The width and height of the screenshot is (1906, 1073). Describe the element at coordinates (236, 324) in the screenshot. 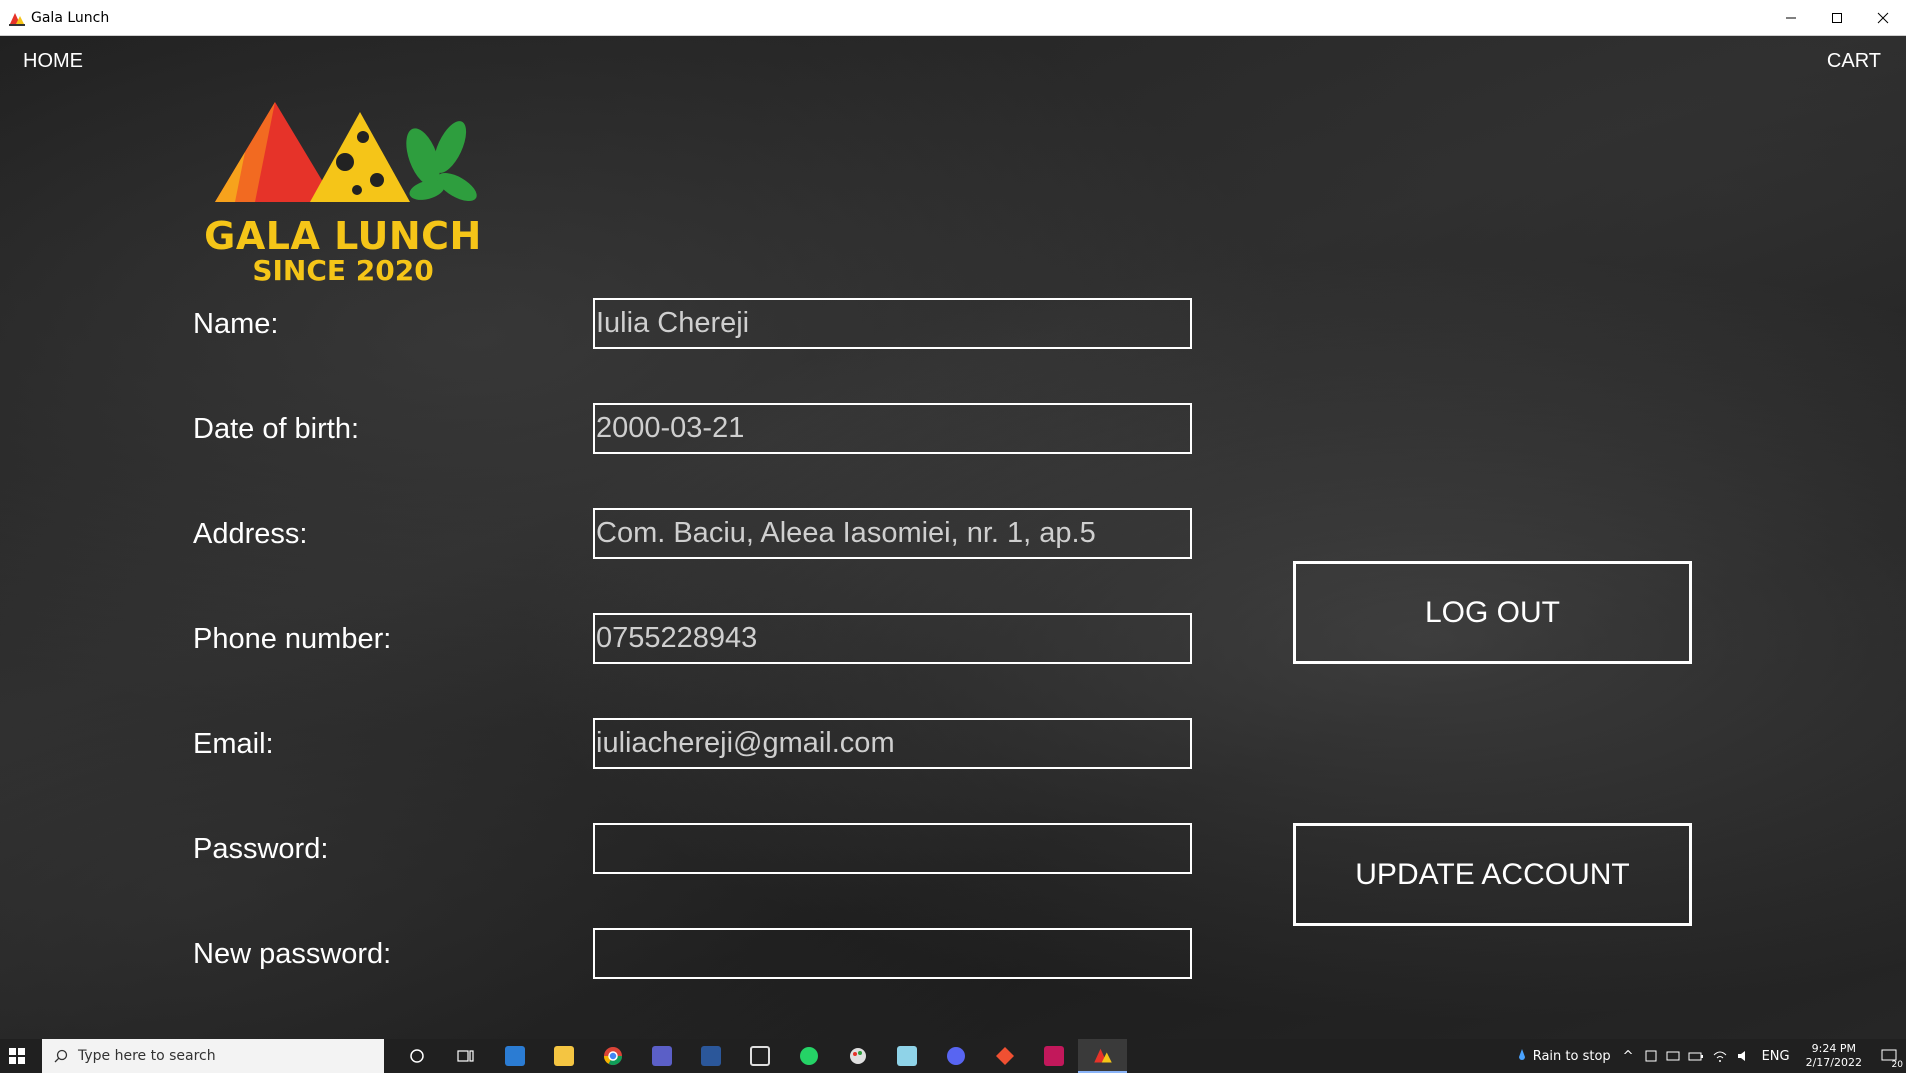

I see `name-label: Name:` at that location.